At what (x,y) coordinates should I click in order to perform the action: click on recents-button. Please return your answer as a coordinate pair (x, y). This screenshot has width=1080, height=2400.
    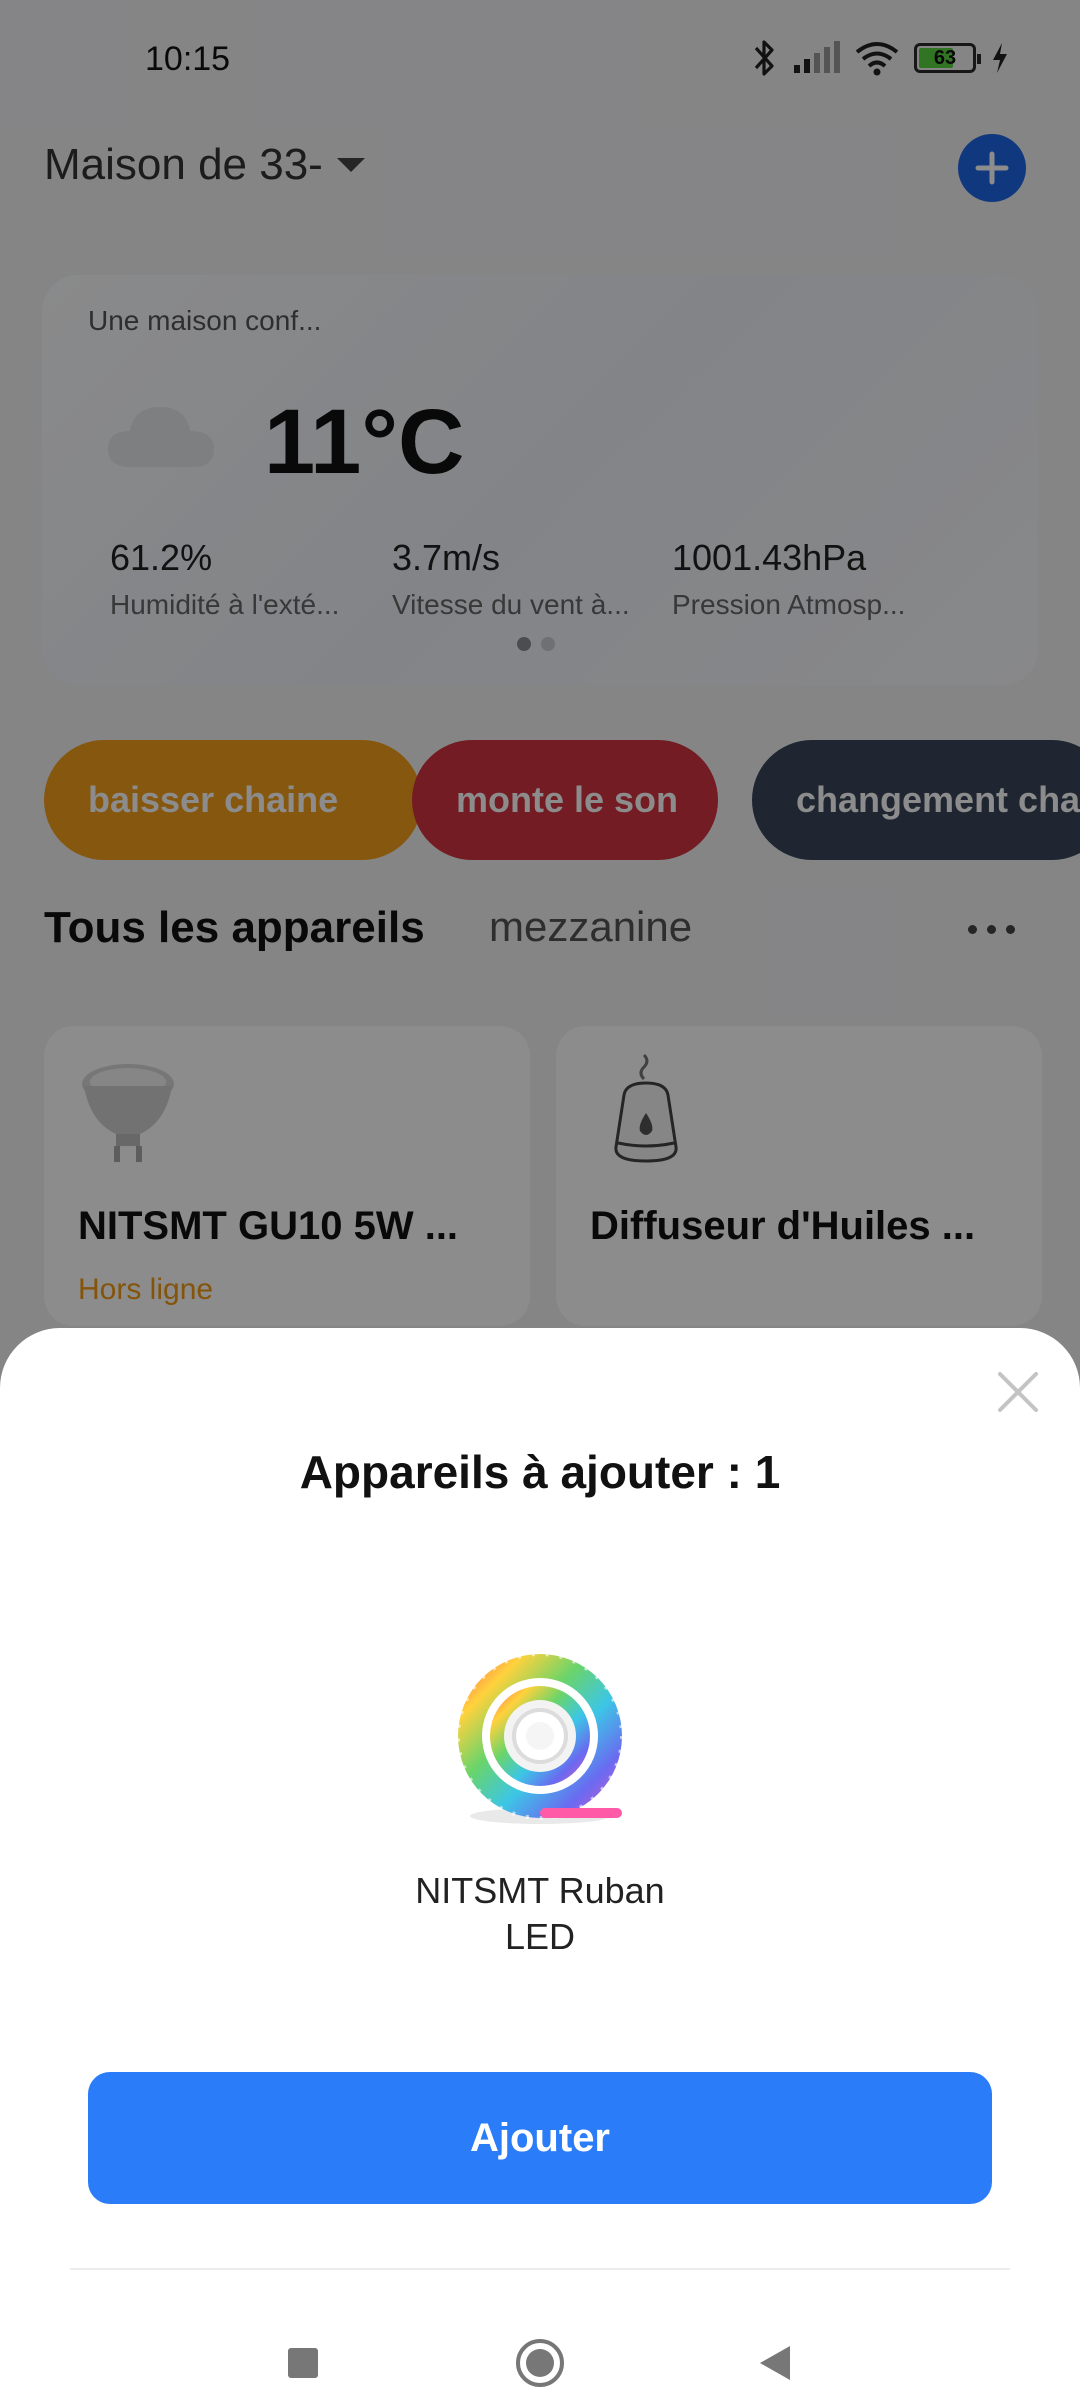
    Looking at the image, I should click on (303, 2363).